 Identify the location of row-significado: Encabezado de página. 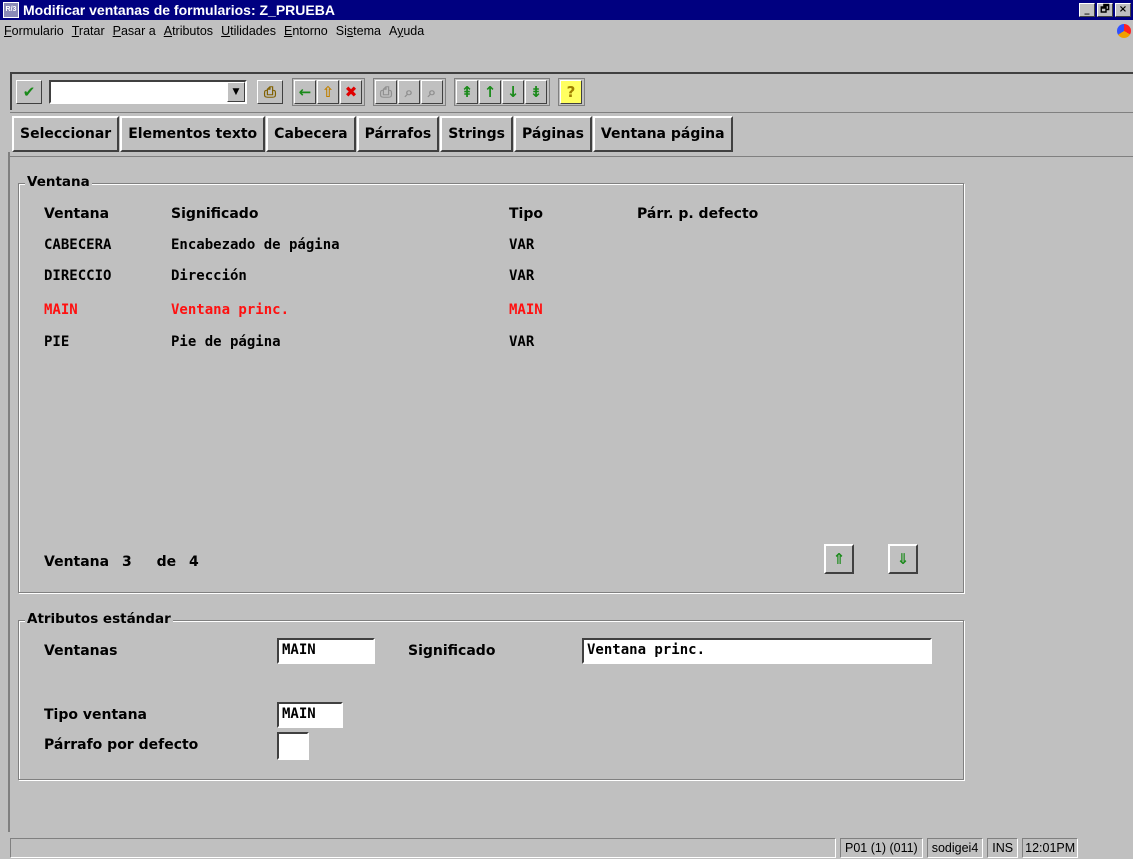
(255, 245).